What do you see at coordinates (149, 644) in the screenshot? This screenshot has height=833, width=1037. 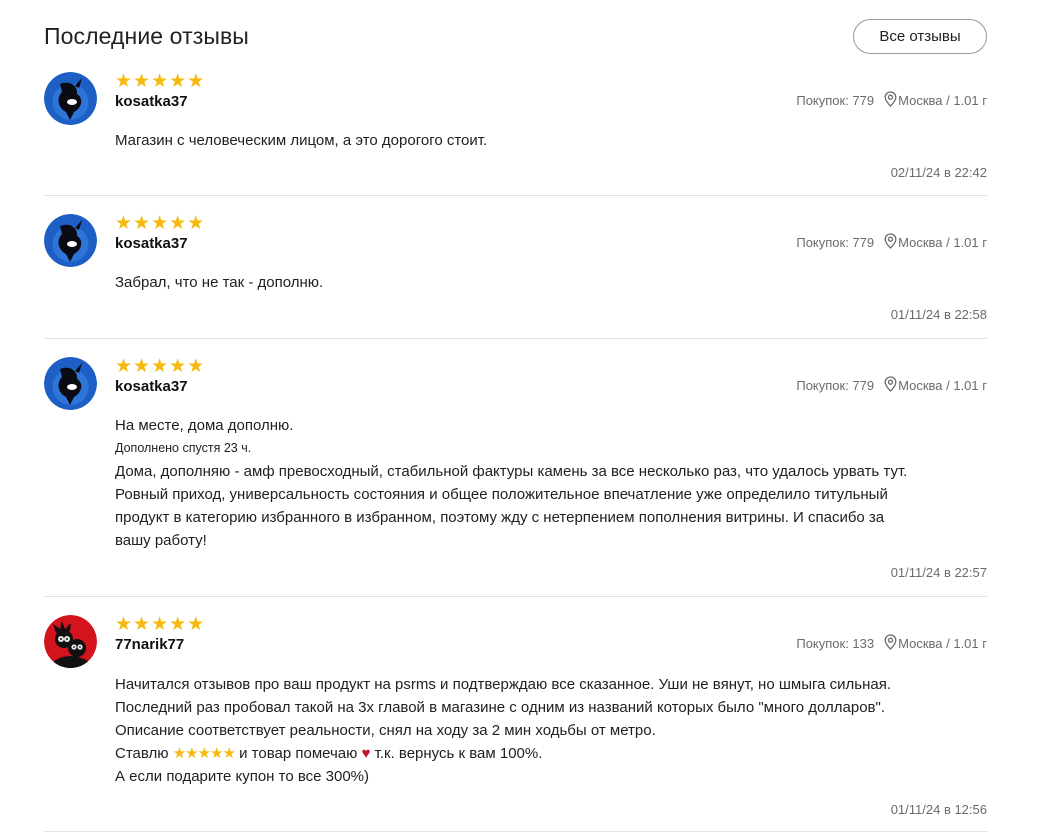 I see `username: 77narik77` at bounding box center [149, 644].